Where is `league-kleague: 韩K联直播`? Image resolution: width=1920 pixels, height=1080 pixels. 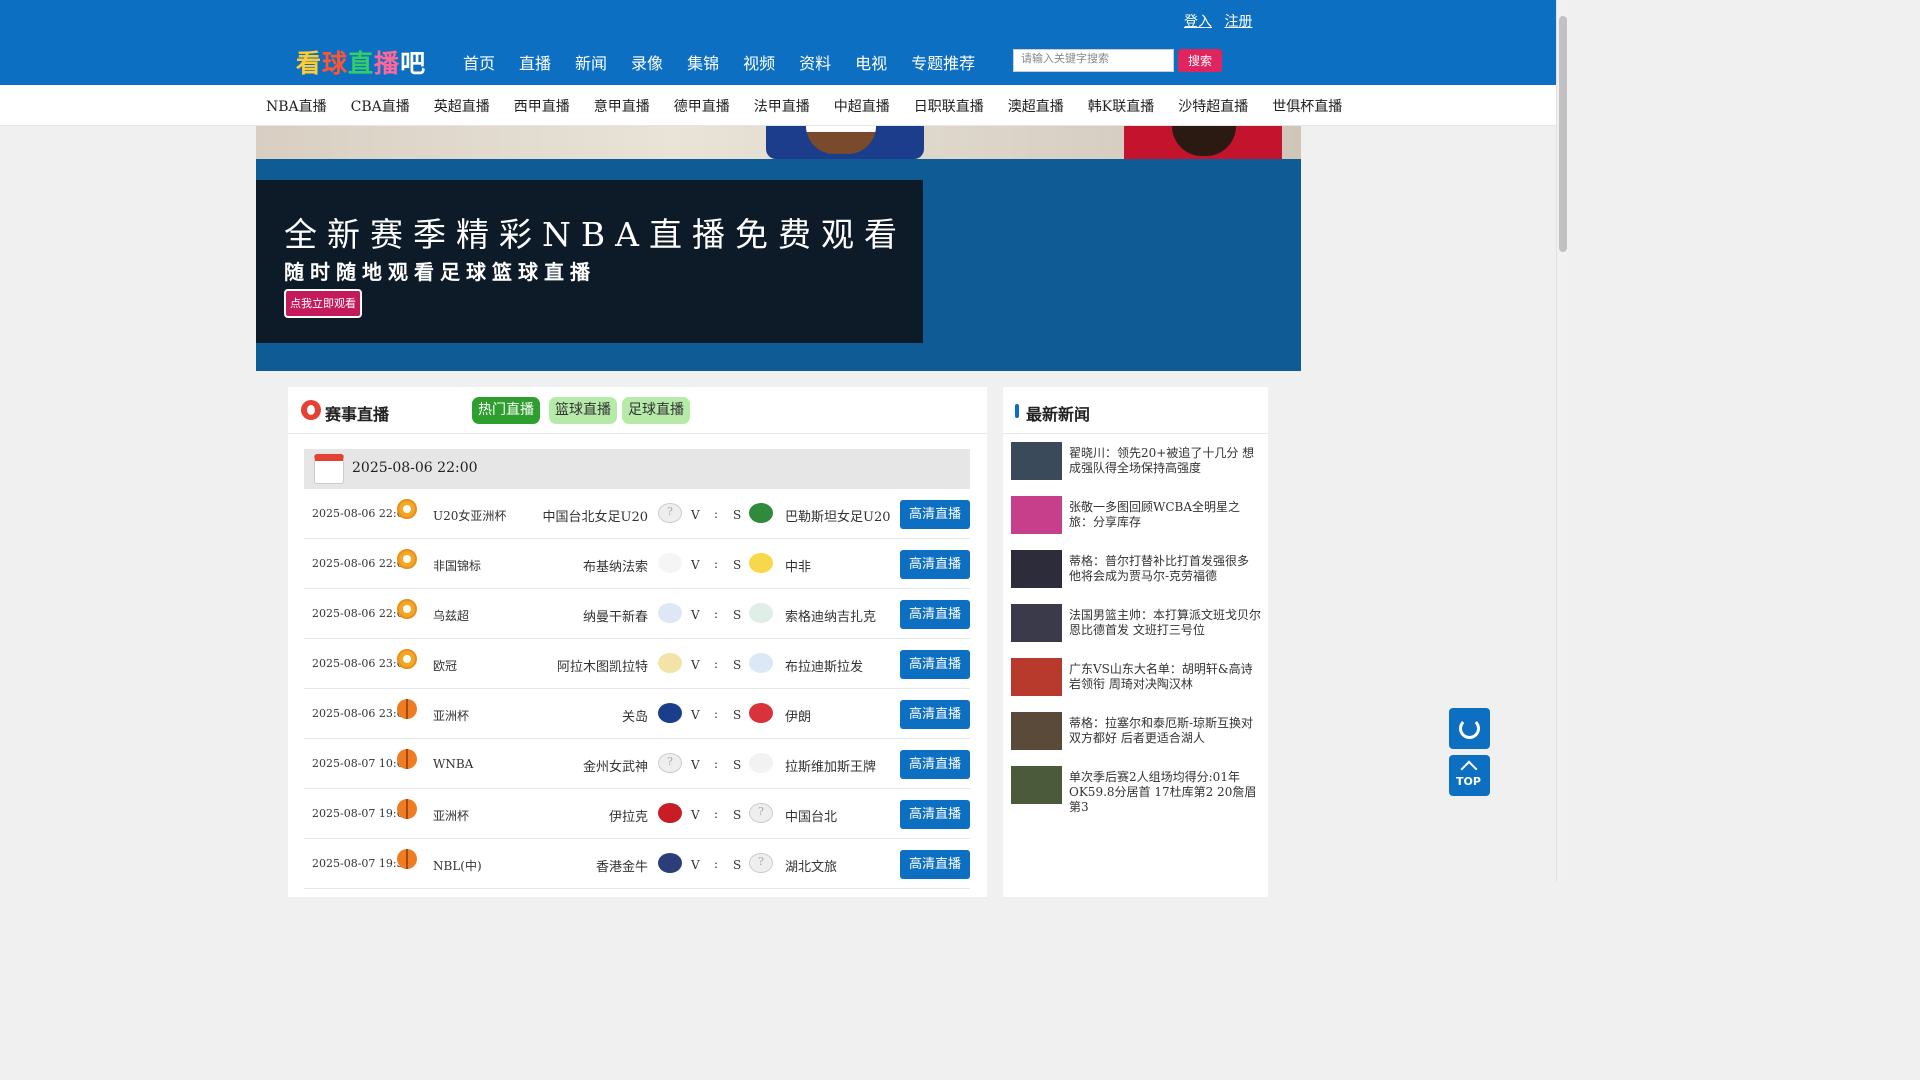
league-kleague: 韩K联直播 is located at coordinates (1121, 106).